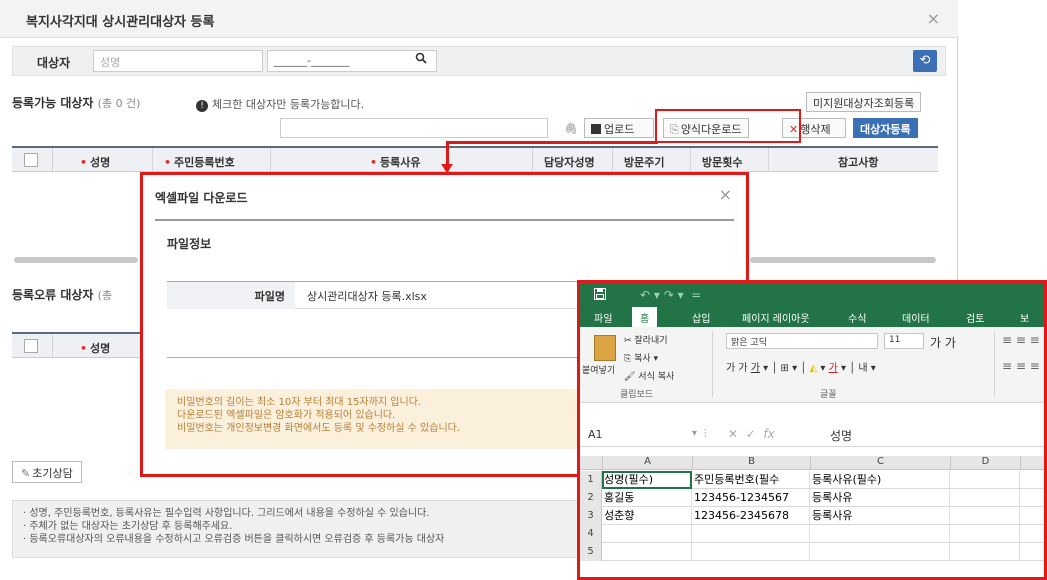 The width and height of the screenshot is (1047, 580). What do you see at coordinates (701, 433) in the screenshot?
I see `name-box-dropdown: ▾ ⋮` at bounding box center [701, 433].